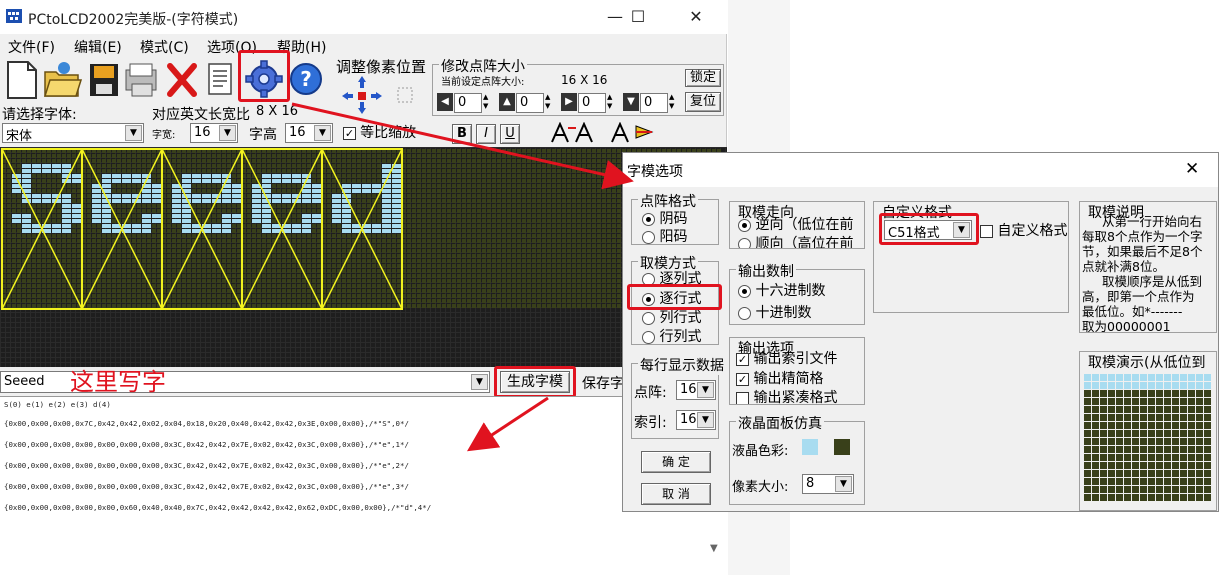 The height and width of the screenshot is (575, 1219). I want to click on rotate-icon, so click(632, 133).